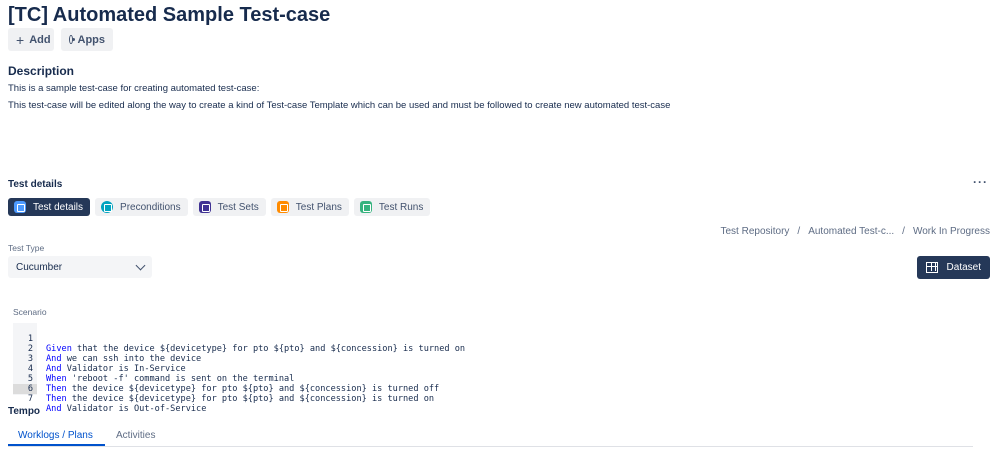  I want to click on test-type-value: Cucumber, so click(39, 267).